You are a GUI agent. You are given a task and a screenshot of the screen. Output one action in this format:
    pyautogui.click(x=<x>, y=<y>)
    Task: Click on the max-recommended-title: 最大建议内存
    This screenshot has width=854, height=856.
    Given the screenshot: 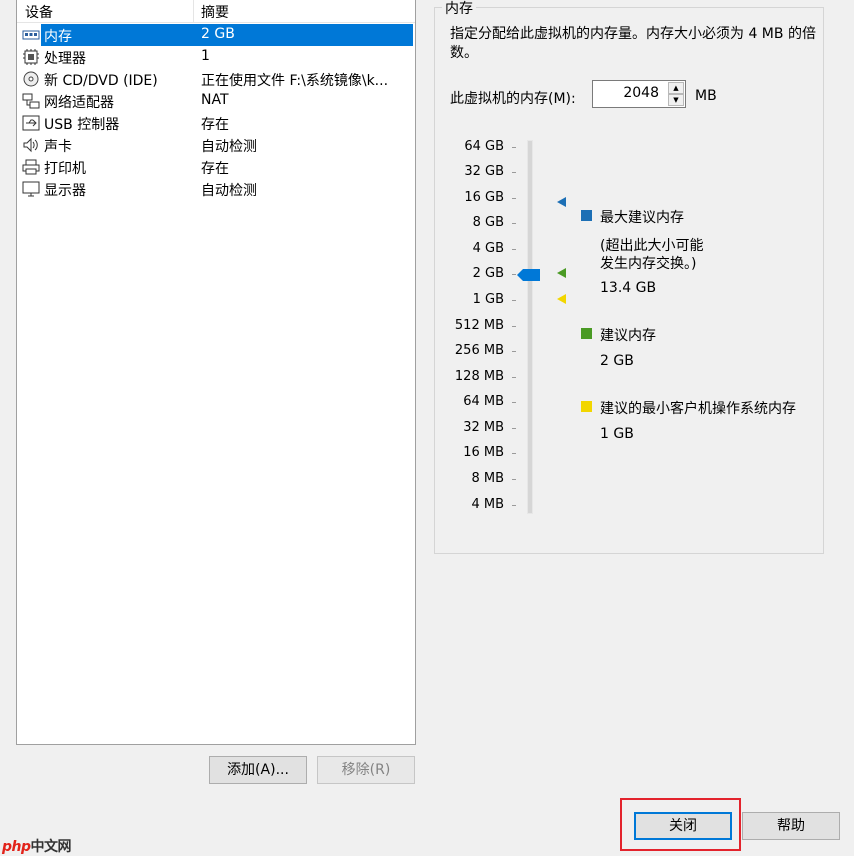 What is the action you would take?
    pyautogui.click(x=642, y=218)
    